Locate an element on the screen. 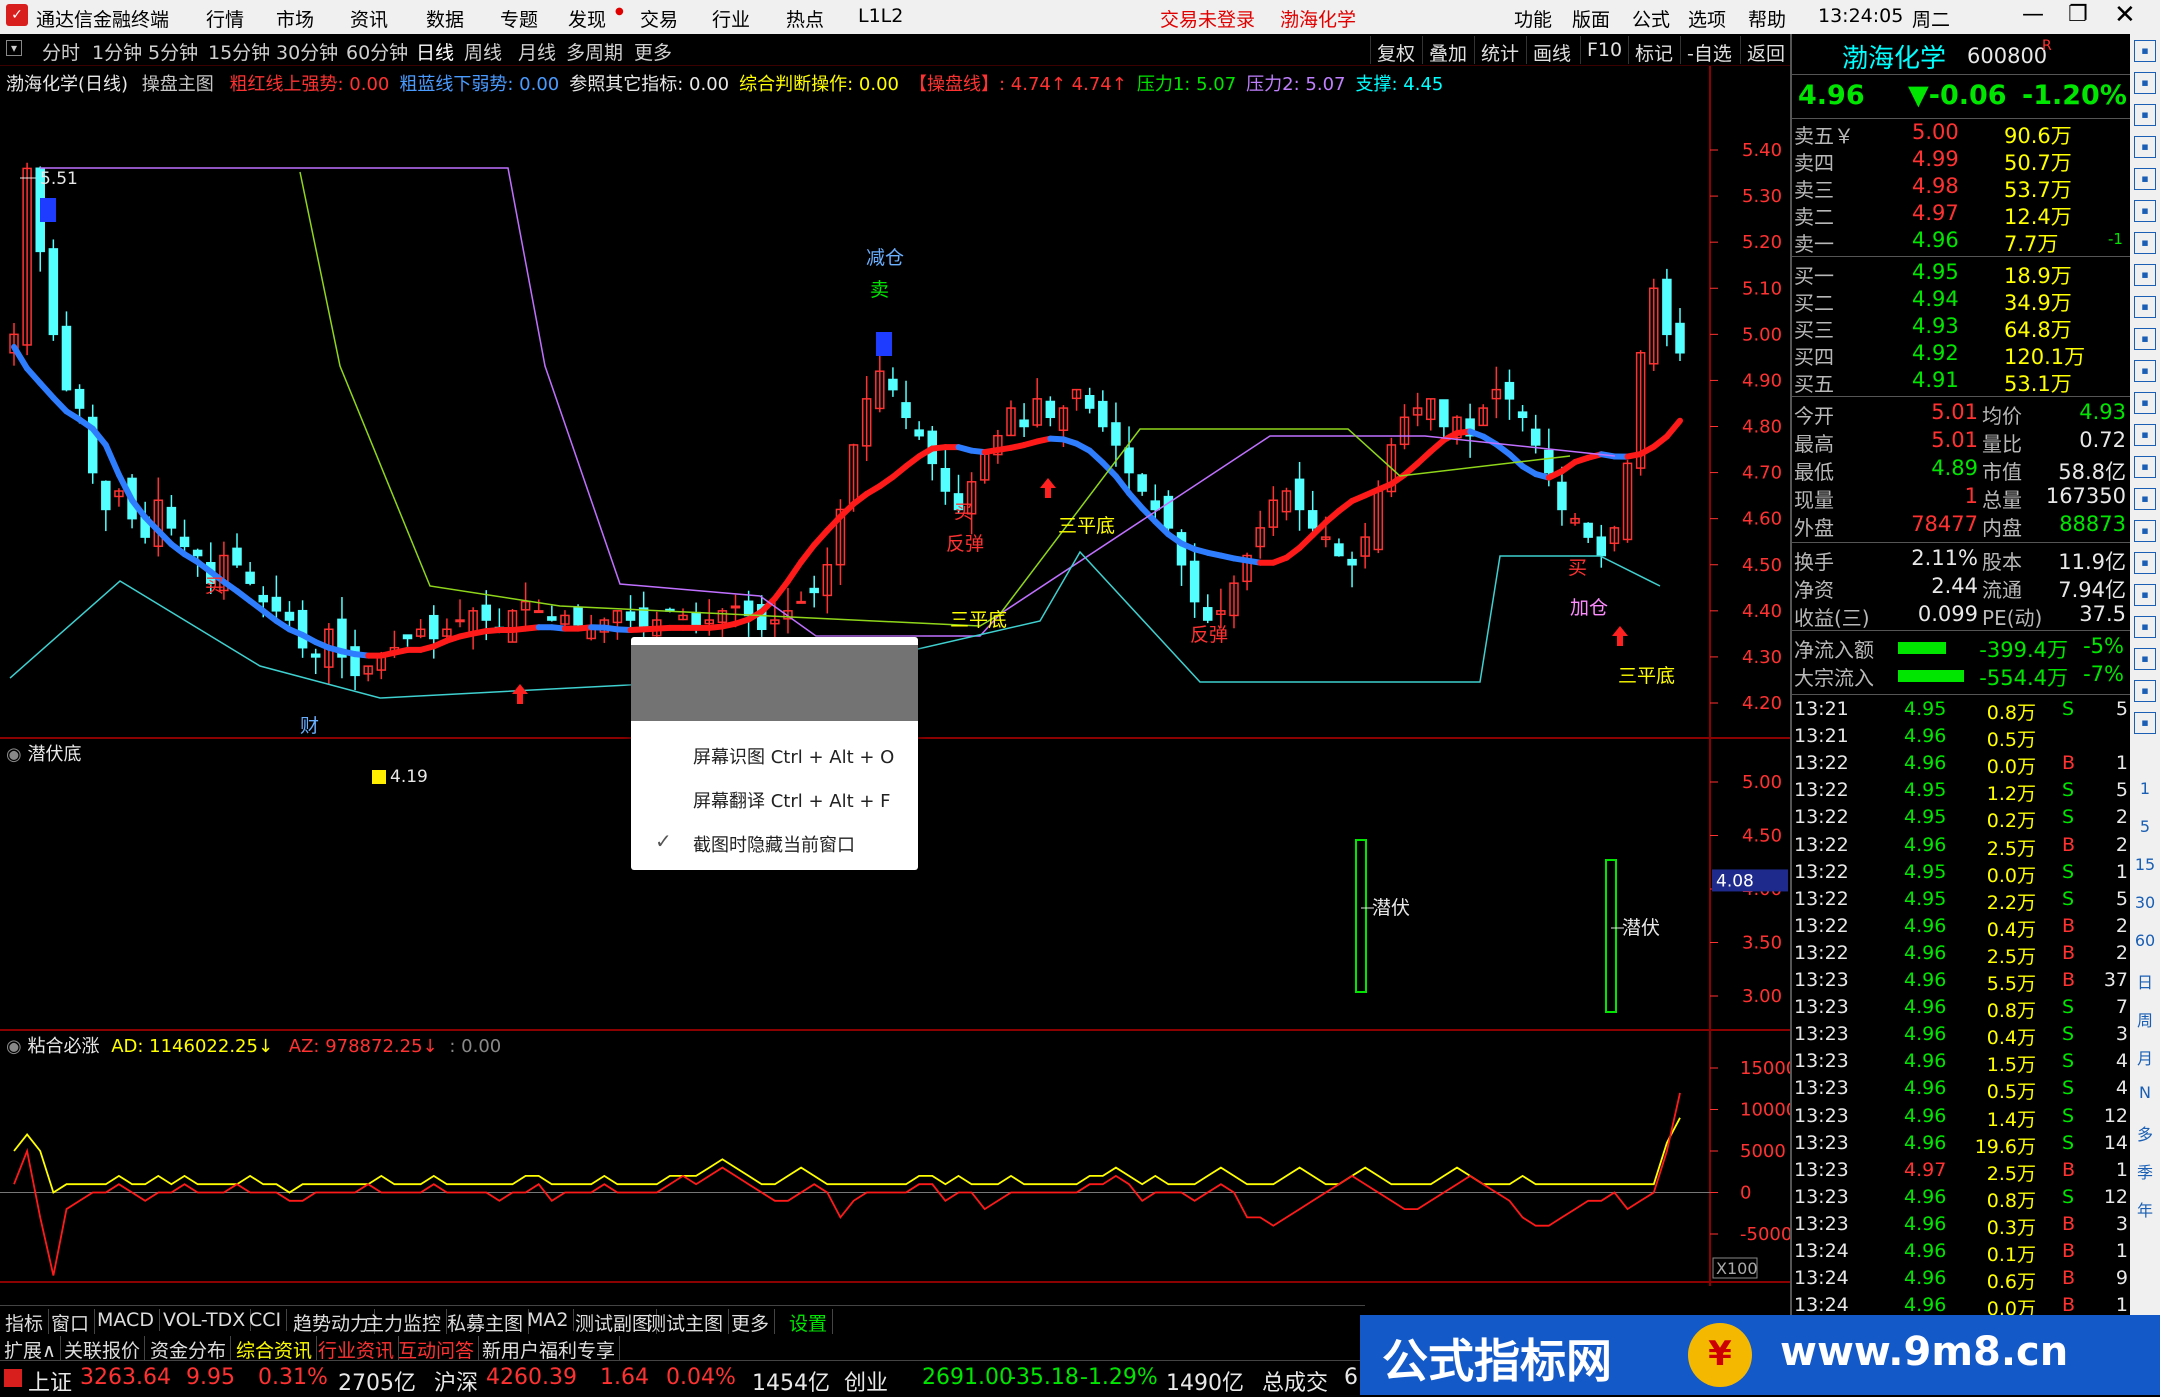 The width and height of the screenshot is (2160, 1397). collapse-icon: ▾ is located at coordinates (14, 48).